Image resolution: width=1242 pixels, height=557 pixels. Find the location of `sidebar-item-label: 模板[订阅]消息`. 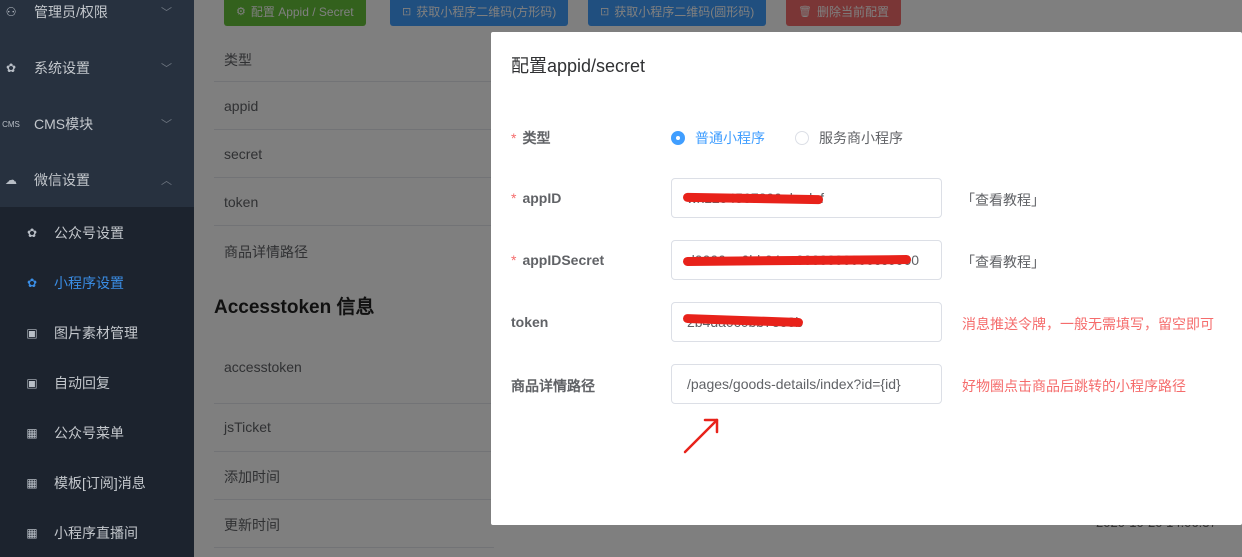

sidebar-item-label: 模板[订阅]消息 is located at coordinates (100, 483).